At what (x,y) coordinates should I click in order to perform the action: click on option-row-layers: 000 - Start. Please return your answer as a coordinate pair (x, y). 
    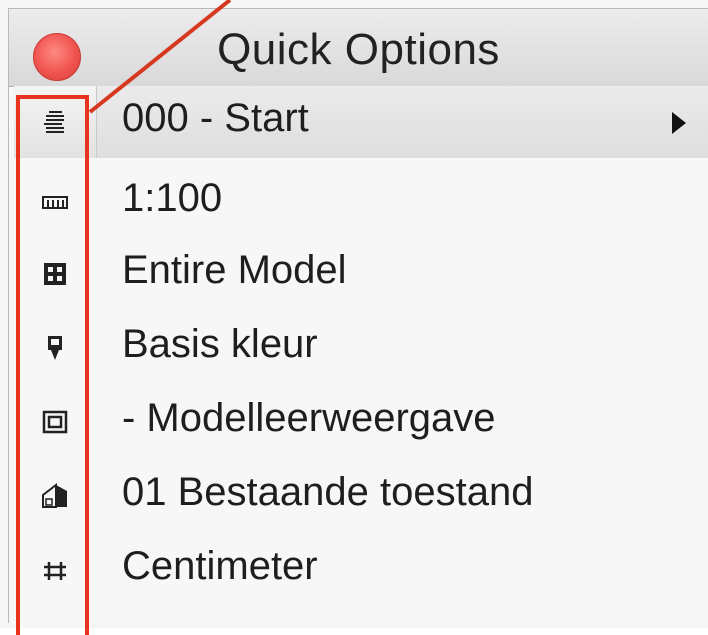
    Looking at the image, I should click on (361, 122).